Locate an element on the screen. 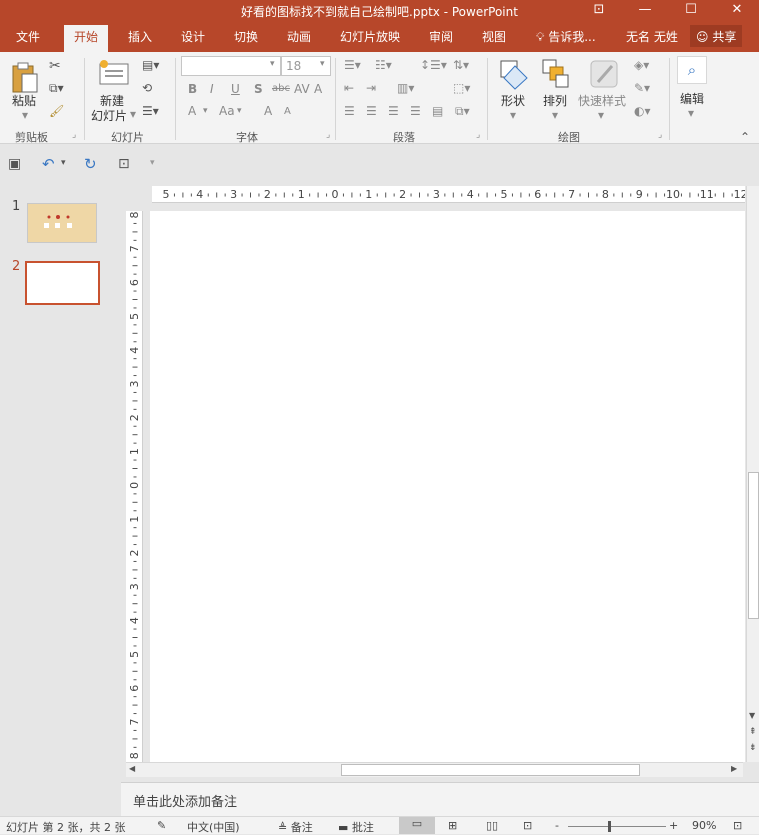 This screenshot has height=835, width=759. font-color-dropdown-icon: ▾ is located at coordinates (205, 111).